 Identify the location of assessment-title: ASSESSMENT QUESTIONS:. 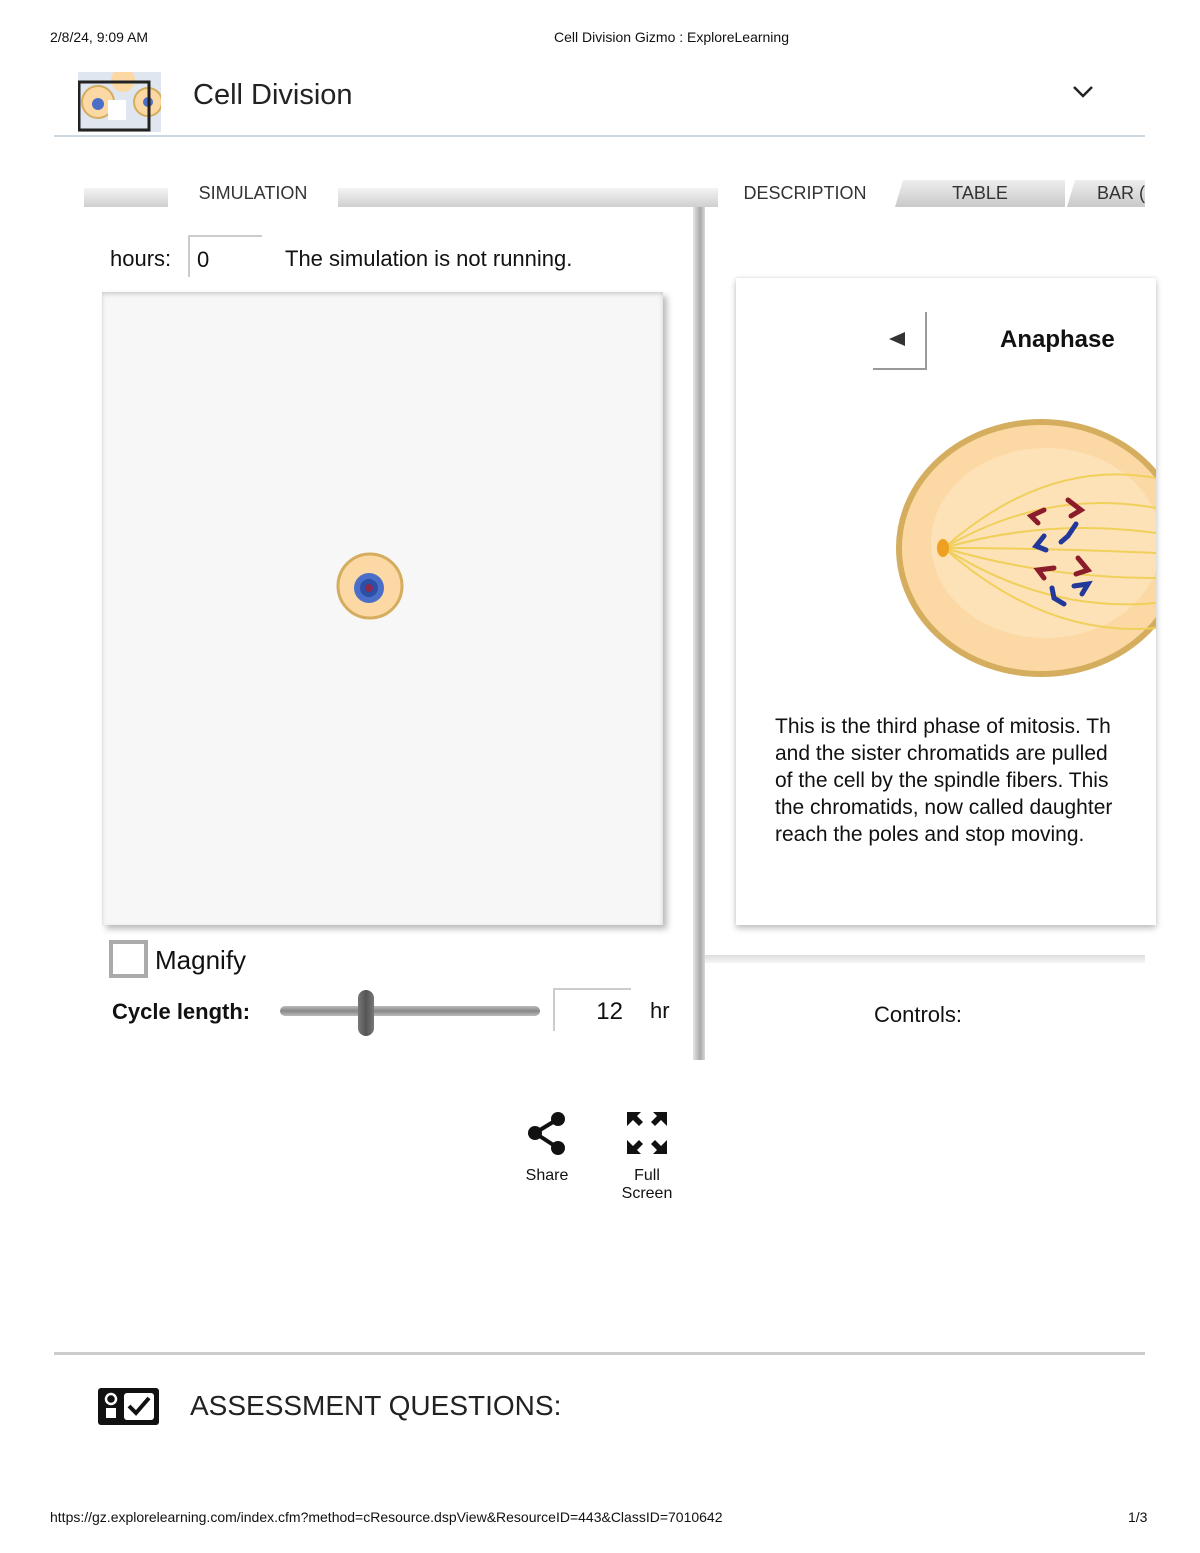
(376, 1405).